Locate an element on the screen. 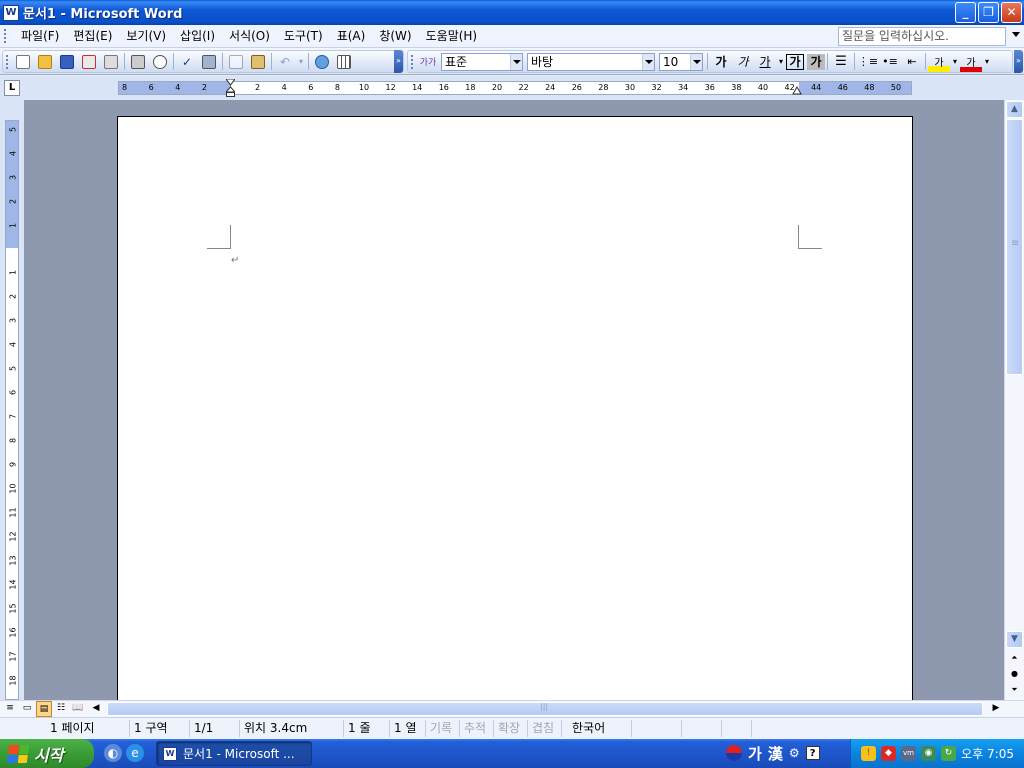 The height and width of the screenshot is (768, 1024). underline-button: 가 is located at coordinates (765, 62).